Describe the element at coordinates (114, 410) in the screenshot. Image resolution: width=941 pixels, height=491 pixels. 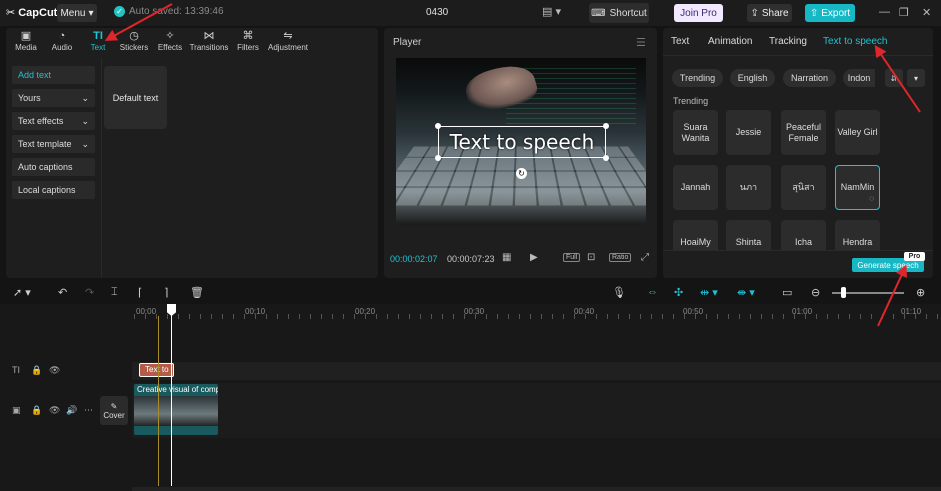
I see `cover-button: ✎ Cover` at that location.